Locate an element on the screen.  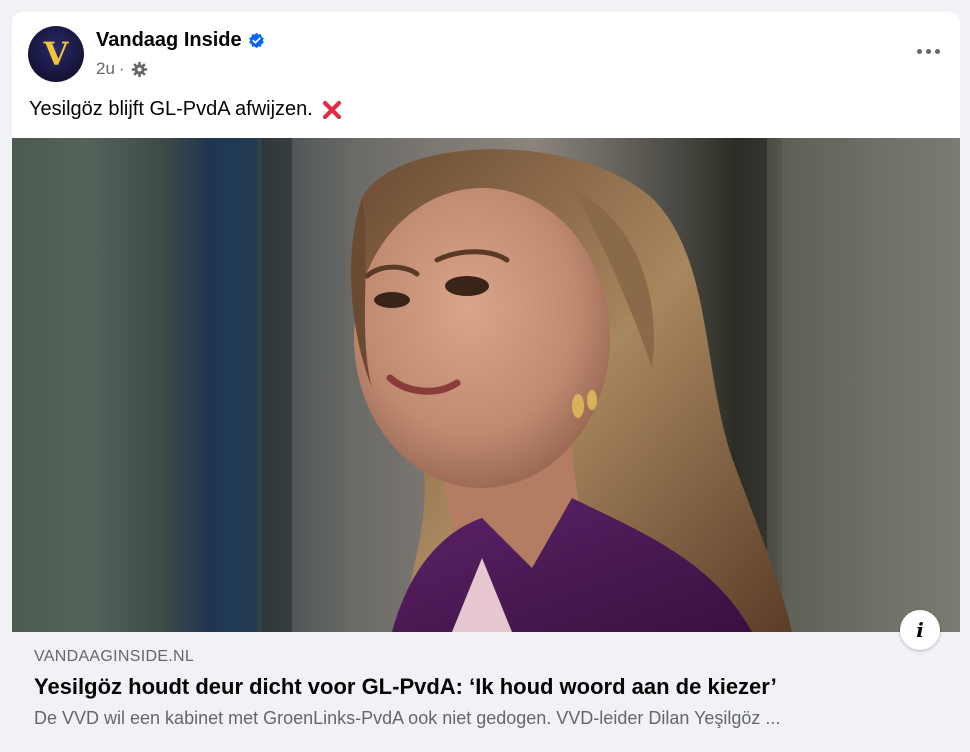
more-options-button is located at coordinates (928, 51).